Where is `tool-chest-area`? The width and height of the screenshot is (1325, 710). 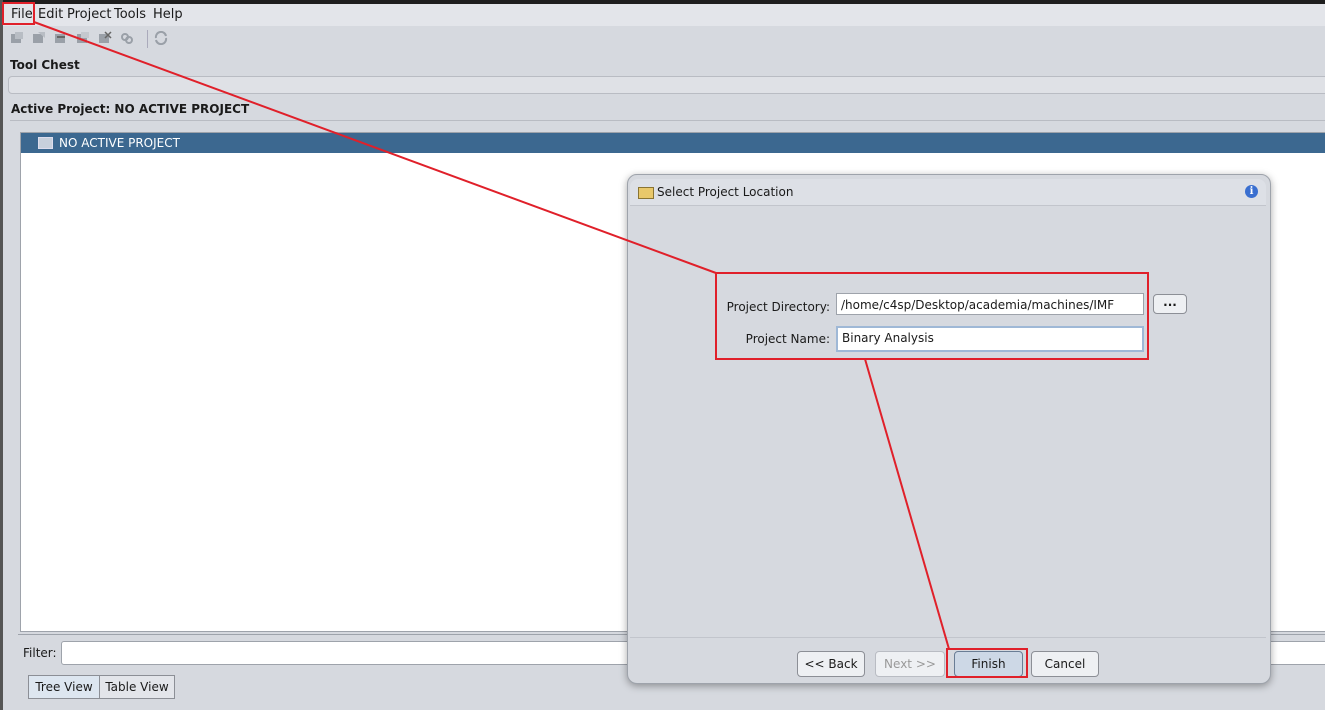 tool-chest-area is located at coordinates (666, 85).